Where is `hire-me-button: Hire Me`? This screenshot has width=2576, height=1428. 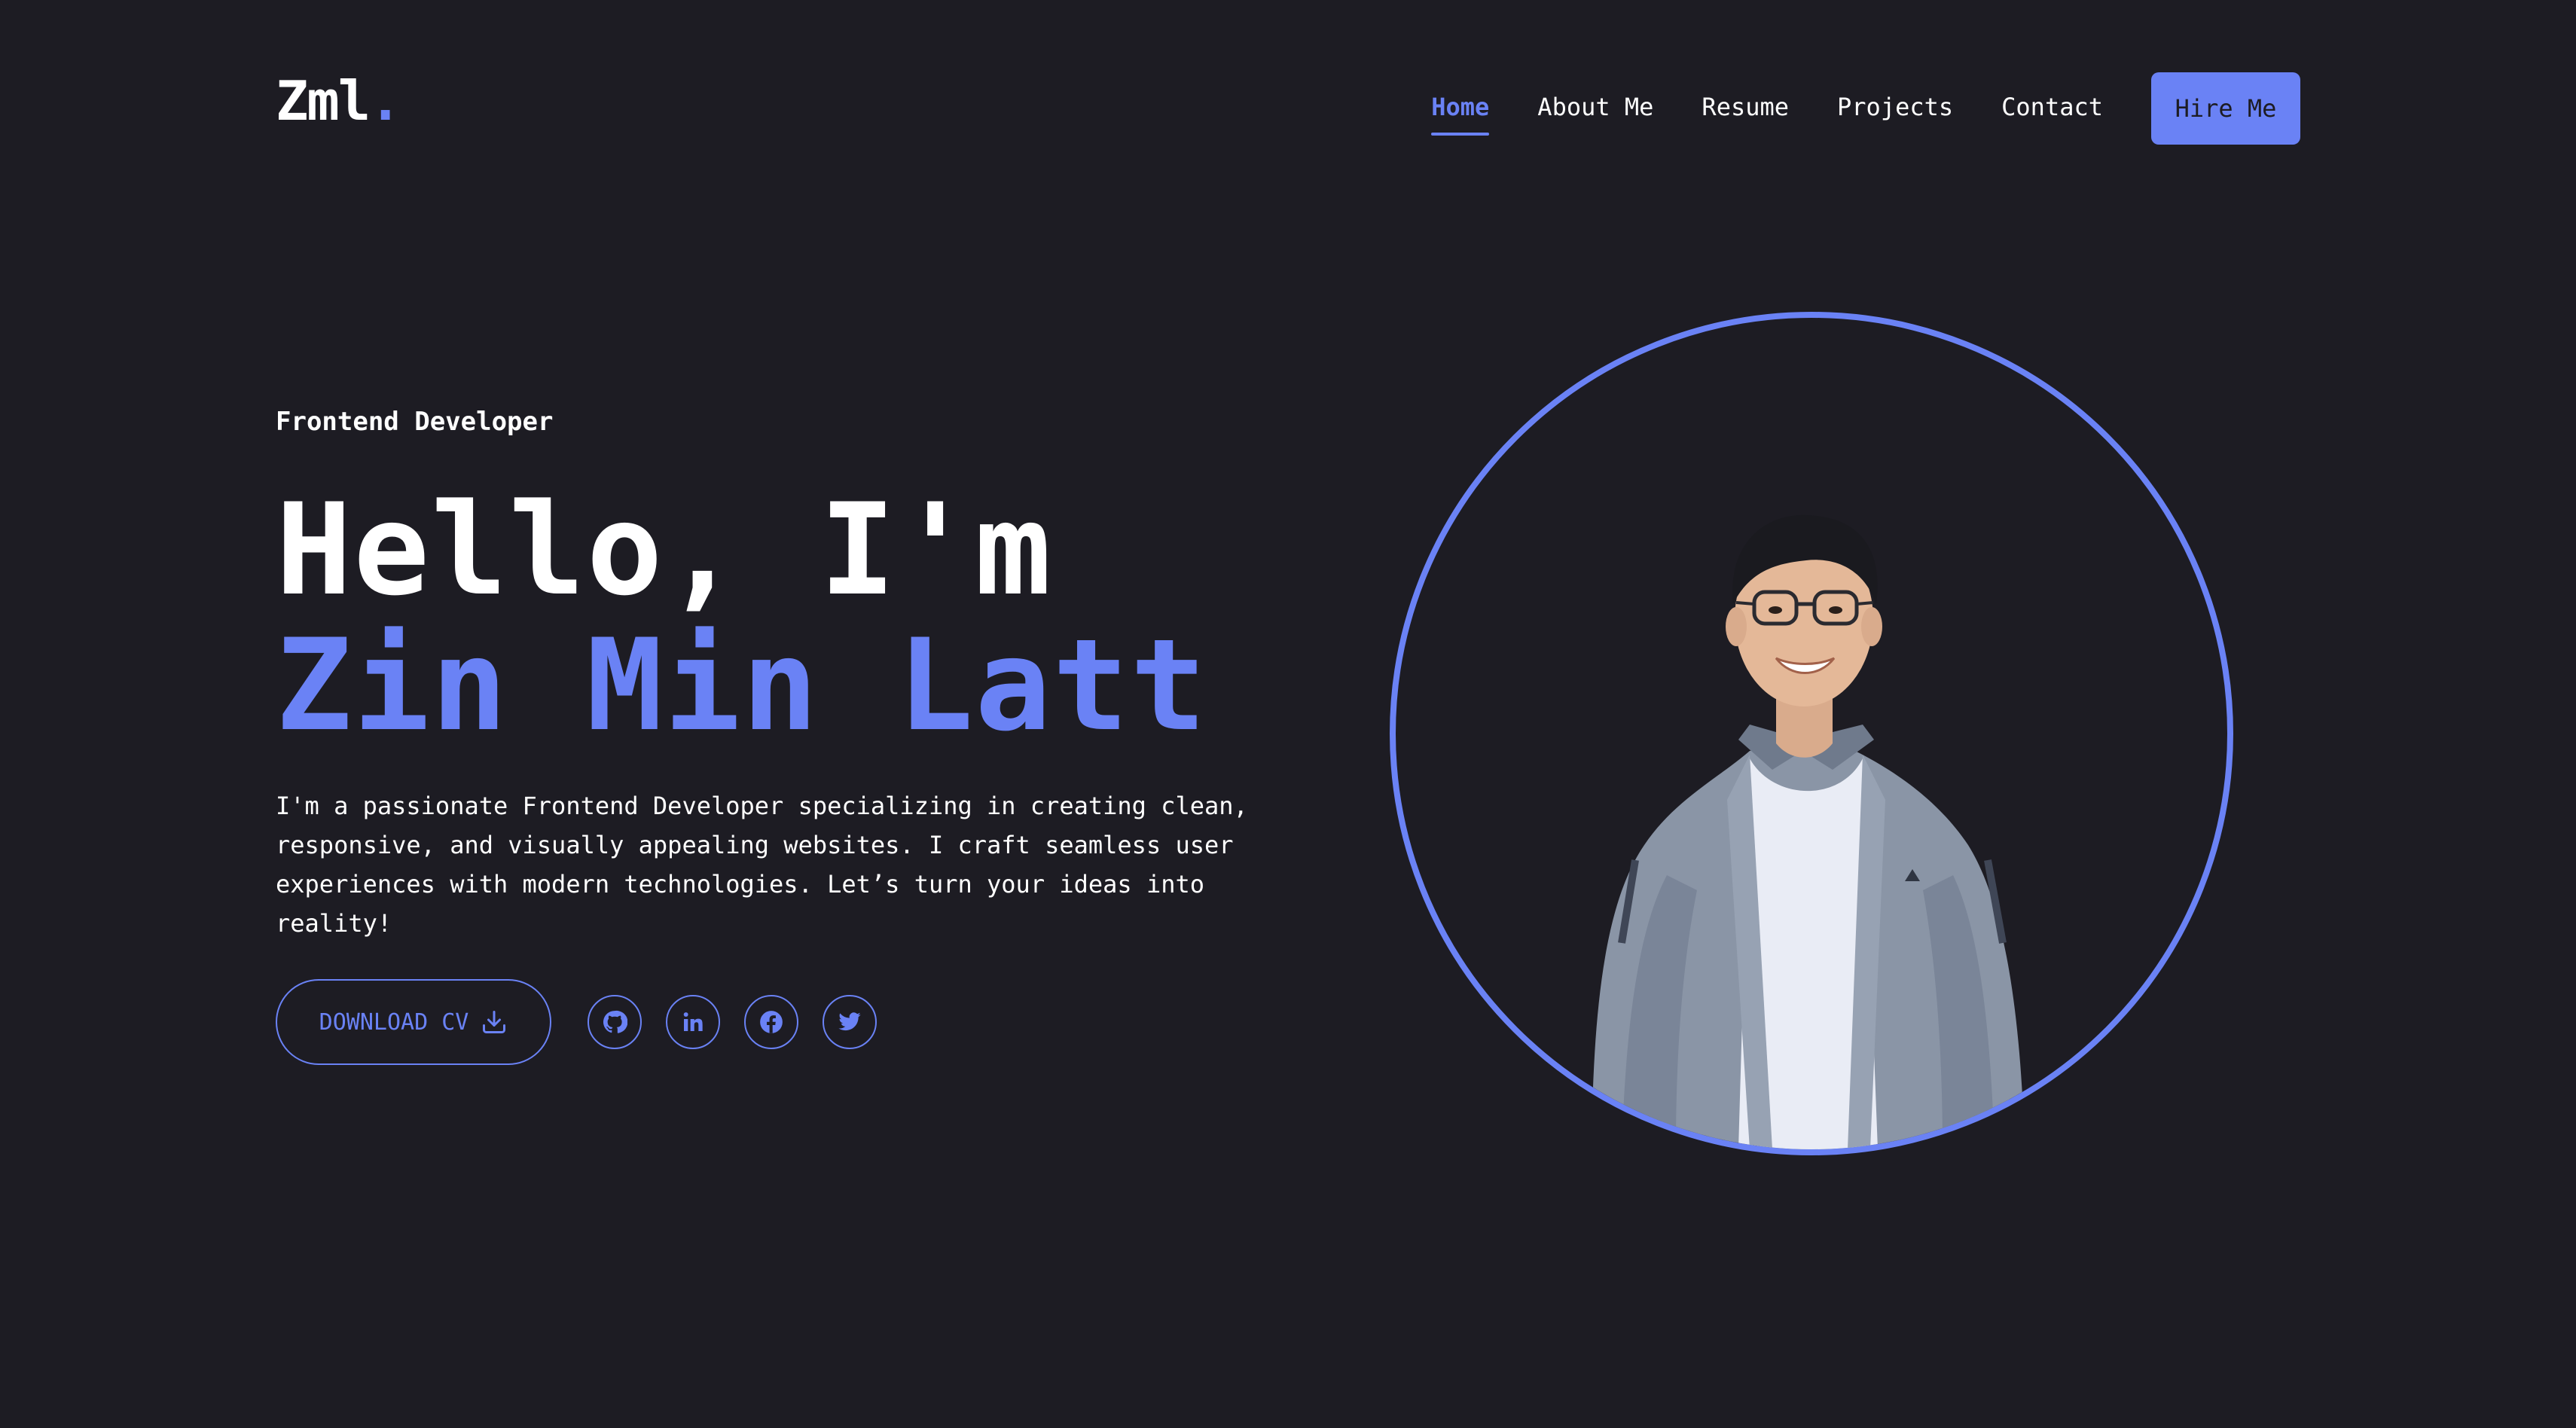 hire-me-button: Hire Me is located at coordinates (2226, 108).